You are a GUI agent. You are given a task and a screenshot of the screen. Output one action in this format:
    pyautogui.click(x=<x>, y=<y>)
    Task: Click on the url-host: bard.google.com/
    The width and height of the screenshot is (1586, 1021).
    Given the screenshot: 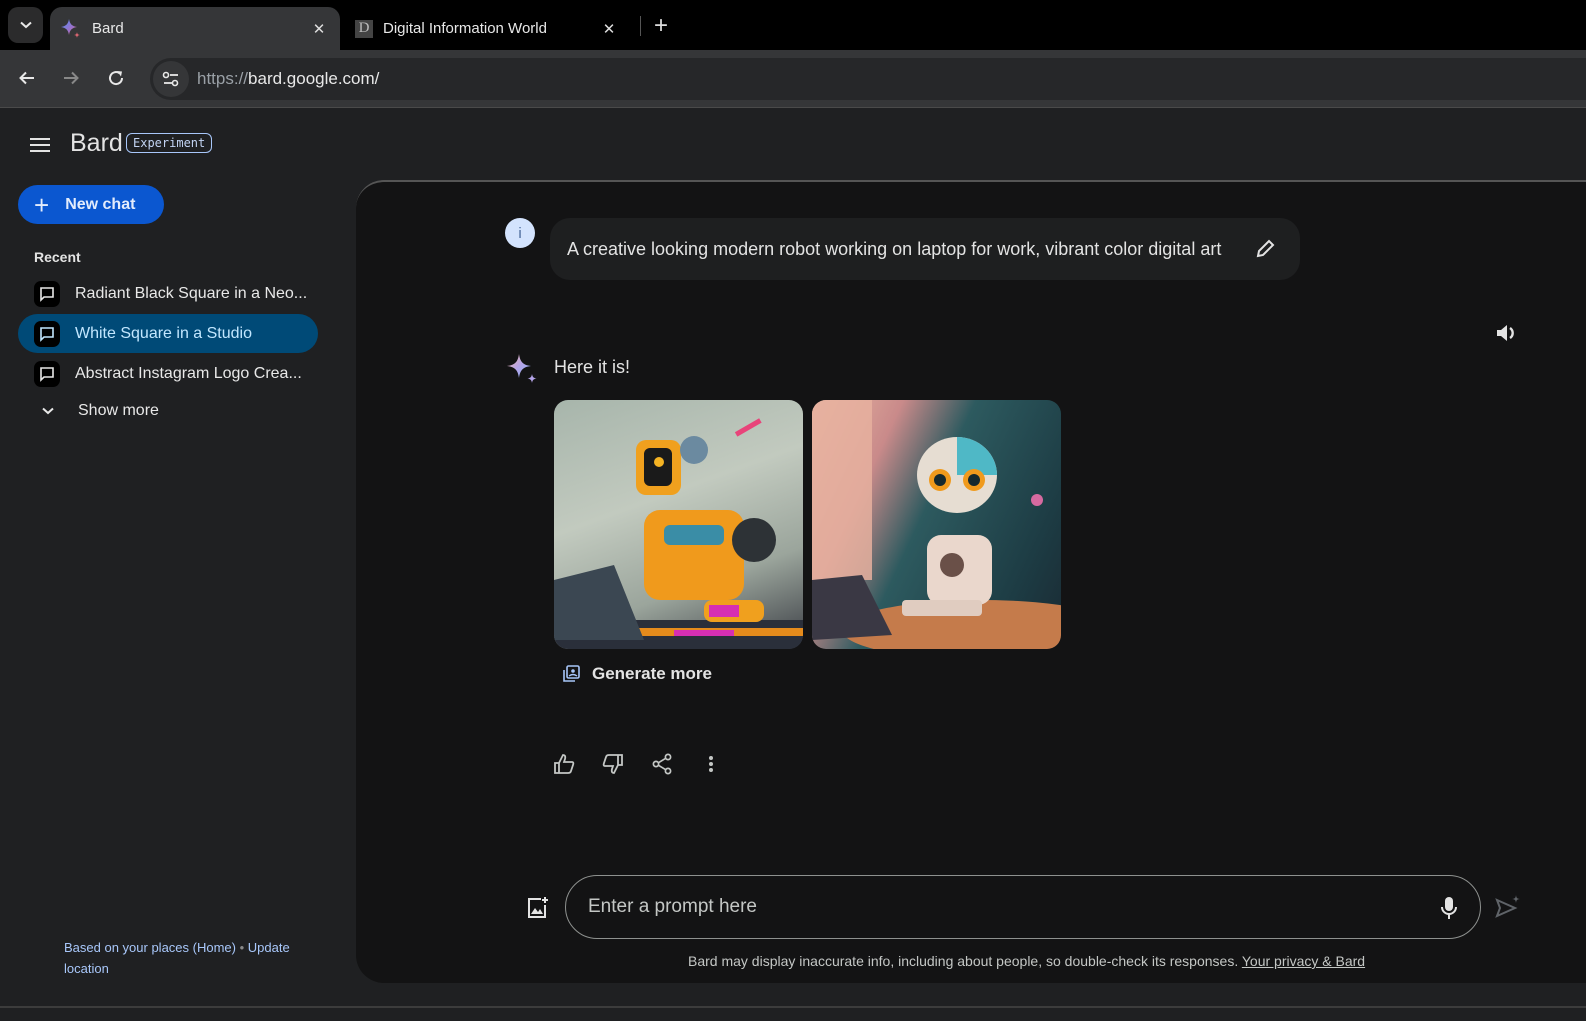 What is the action you would take?
    pyautogui.click(x=314, y=78)
    